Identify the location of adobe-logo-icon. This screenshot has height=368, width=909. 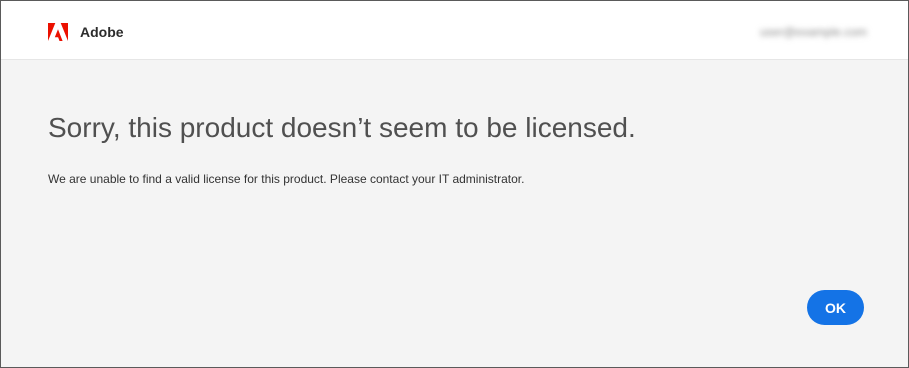
(58, 32).